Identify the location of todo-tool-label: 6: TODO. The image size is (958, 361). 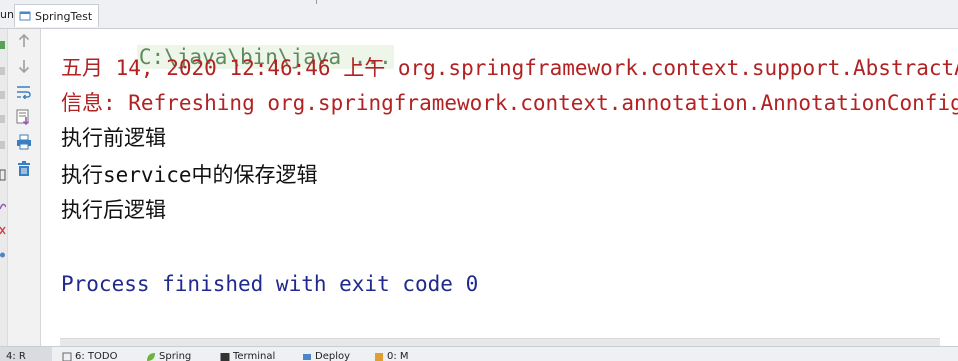
(96, 356).